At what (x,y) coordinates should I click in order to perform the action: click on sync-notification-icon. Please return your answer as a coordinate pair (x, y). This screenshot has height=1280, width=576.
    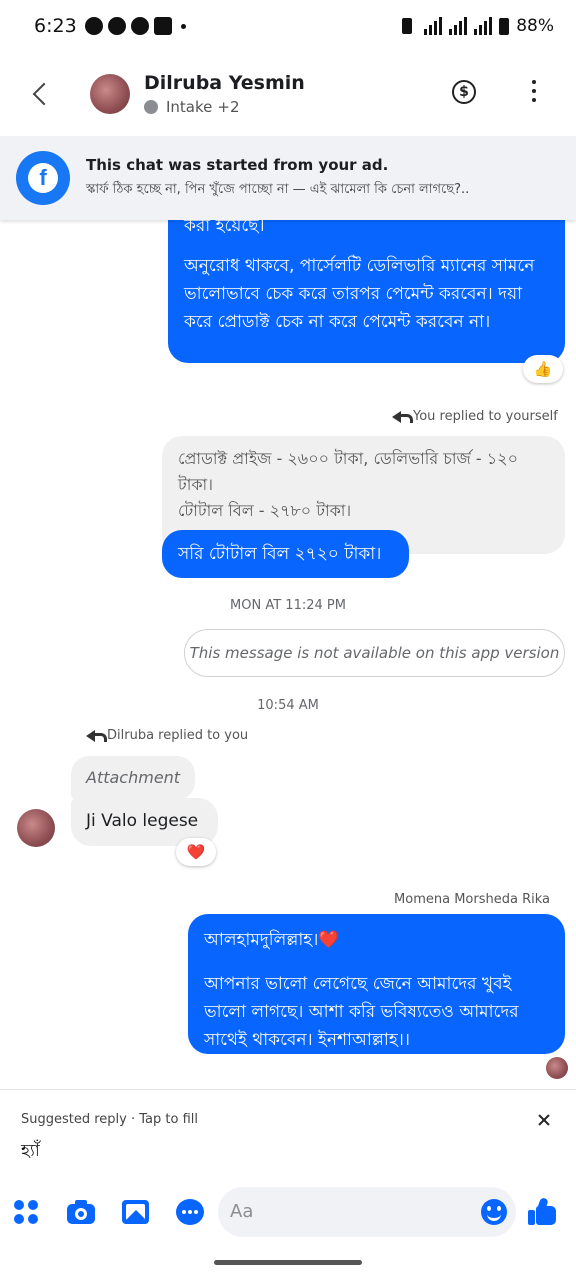
    Looking at the image, I should click on (139, 26).